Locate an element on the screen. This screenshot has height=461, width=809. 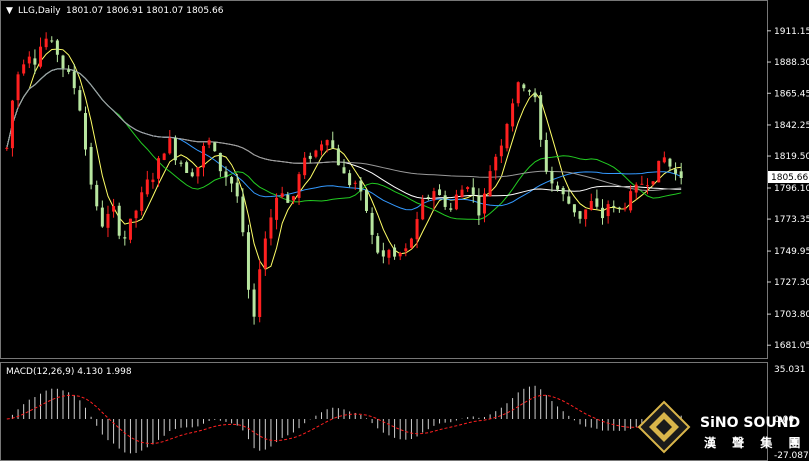
price-tick-label: 1796.10 is located at coordinates (791, 189).